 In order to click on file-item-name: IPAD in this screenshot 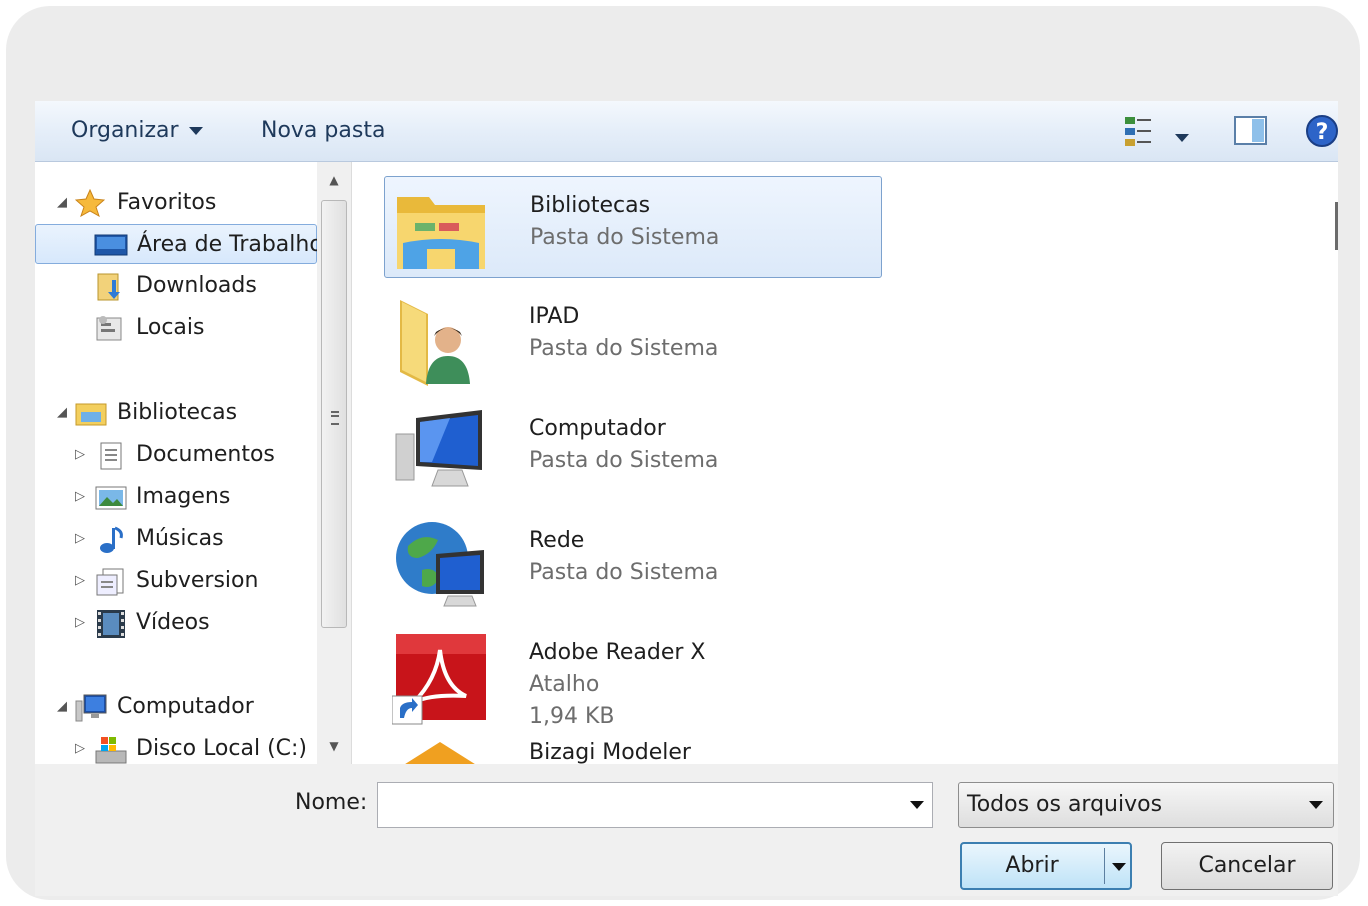, I will do `click(554, 316)`.